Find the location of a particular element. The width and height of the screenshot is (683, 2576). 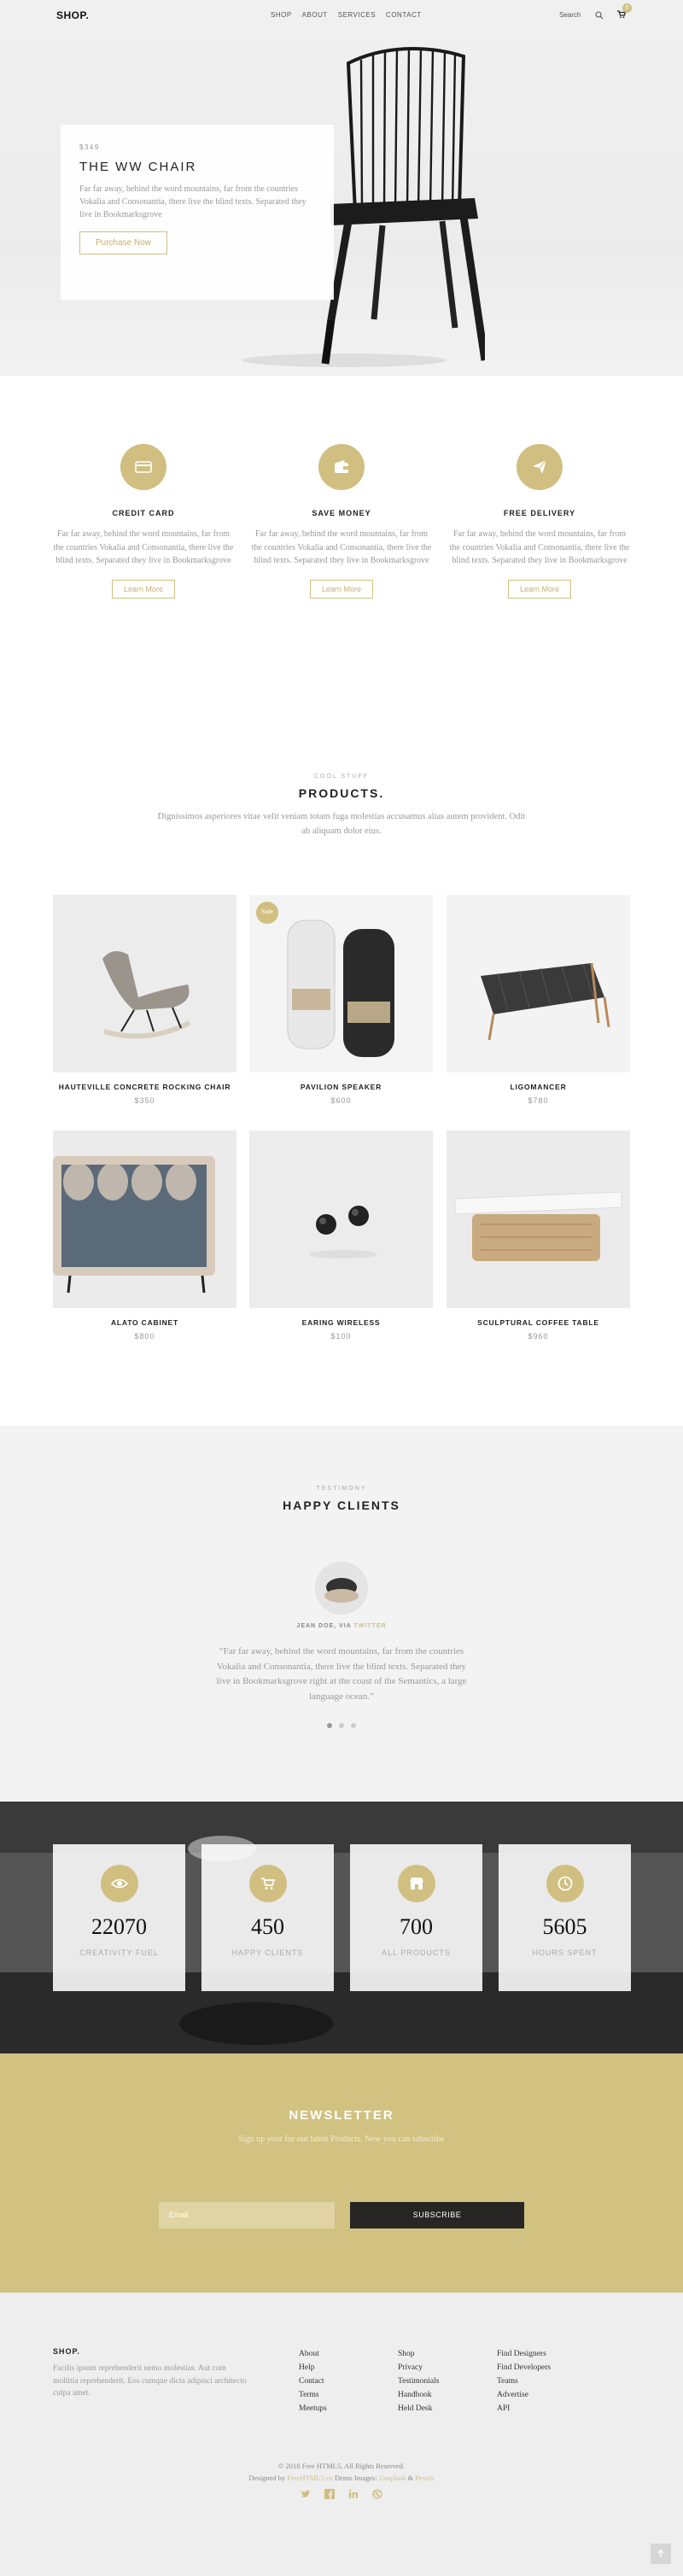

avatar is located at coordinates (341, 1588).